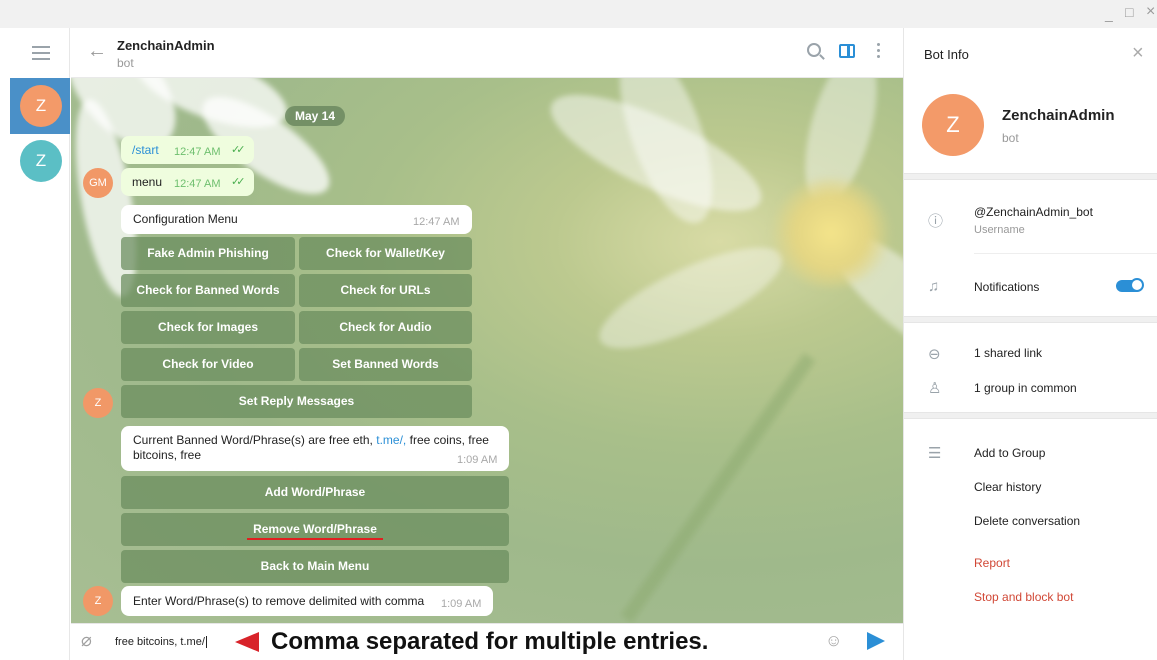 Image resolution: width=1157 pixels, height=660 pixels. I want to click on keyboard-button-back-main-menu: Back to Main Menu, so click(315, 566).